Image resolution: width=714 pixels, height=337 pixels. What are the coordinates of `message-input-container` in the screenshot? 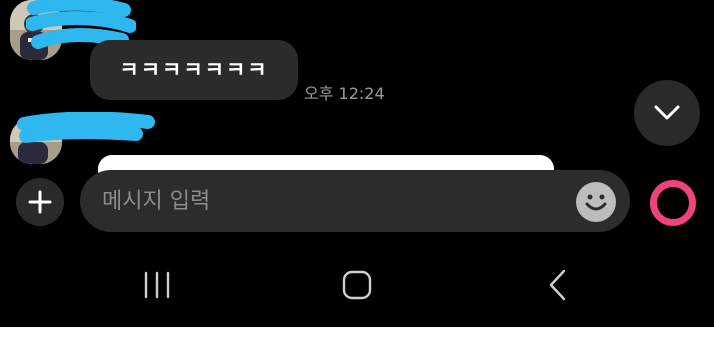 It's located at (355, 201).